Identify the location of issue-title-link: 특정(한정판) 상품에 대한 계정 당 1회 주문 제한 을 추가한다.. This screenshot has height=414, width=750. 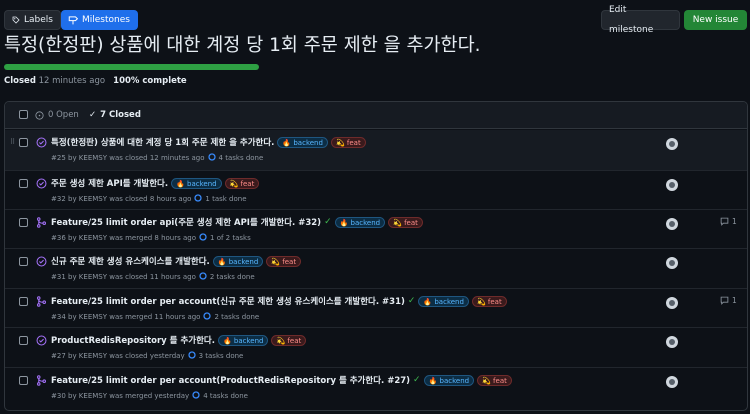
(162, 142).